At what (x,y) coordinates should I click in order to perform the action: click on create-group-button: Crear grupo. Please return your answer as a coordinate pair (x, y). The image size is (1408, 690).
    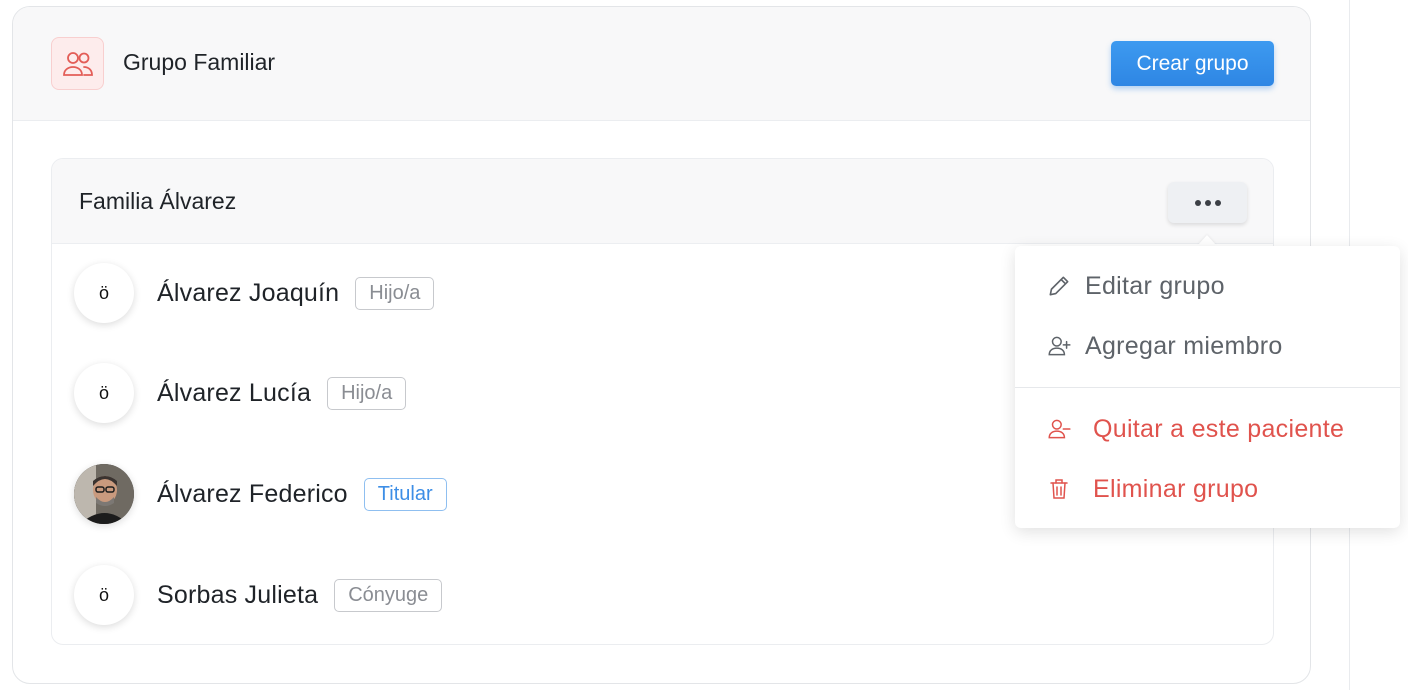
    Looking at the image, I should click on (1192, 63).